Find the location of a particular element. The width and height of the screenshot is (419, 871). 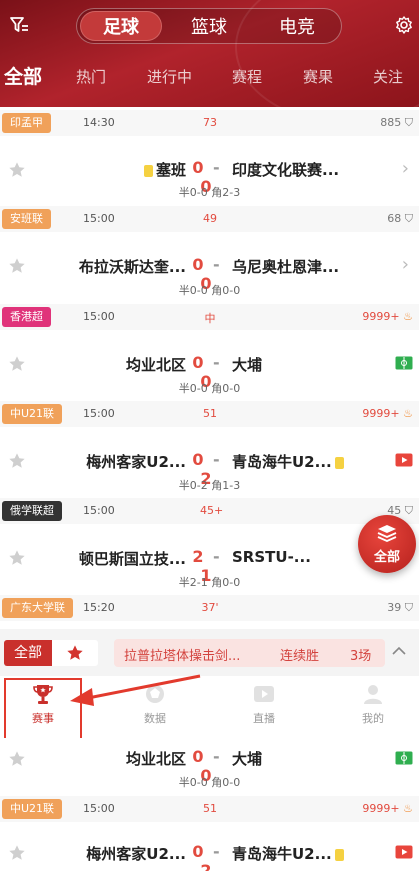

home-team: 均业北区 is located at coordinates (155, 759).